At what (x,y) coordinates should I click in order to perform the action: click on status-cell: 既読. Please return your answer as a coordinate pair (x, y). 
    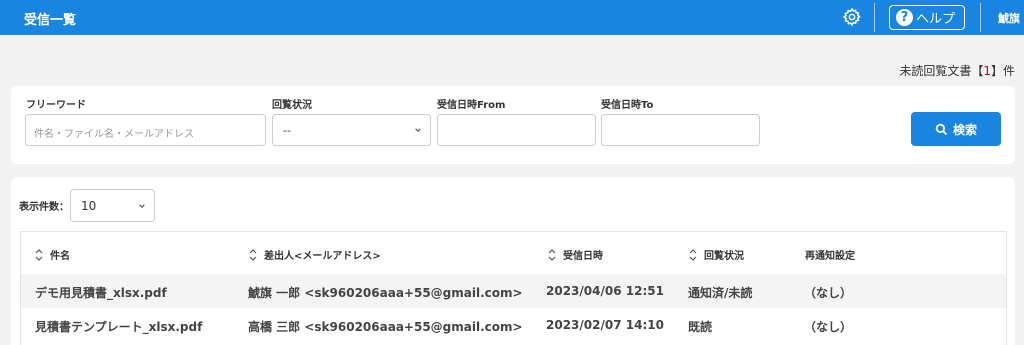
    Looking at the image, I should click on (700, 327).